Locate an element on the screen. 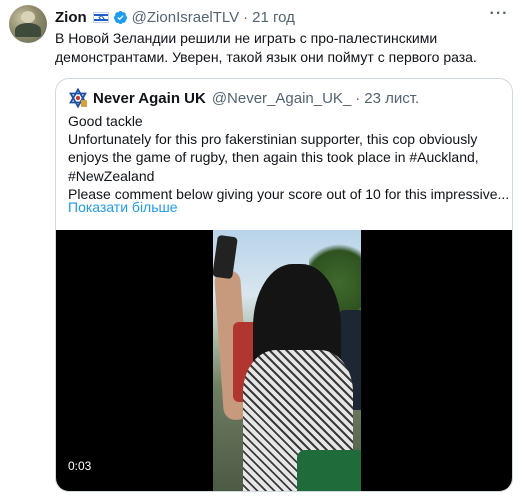 This screenshot has width=524, height=496. author-name: Zion is located at coordinates (71, 17).